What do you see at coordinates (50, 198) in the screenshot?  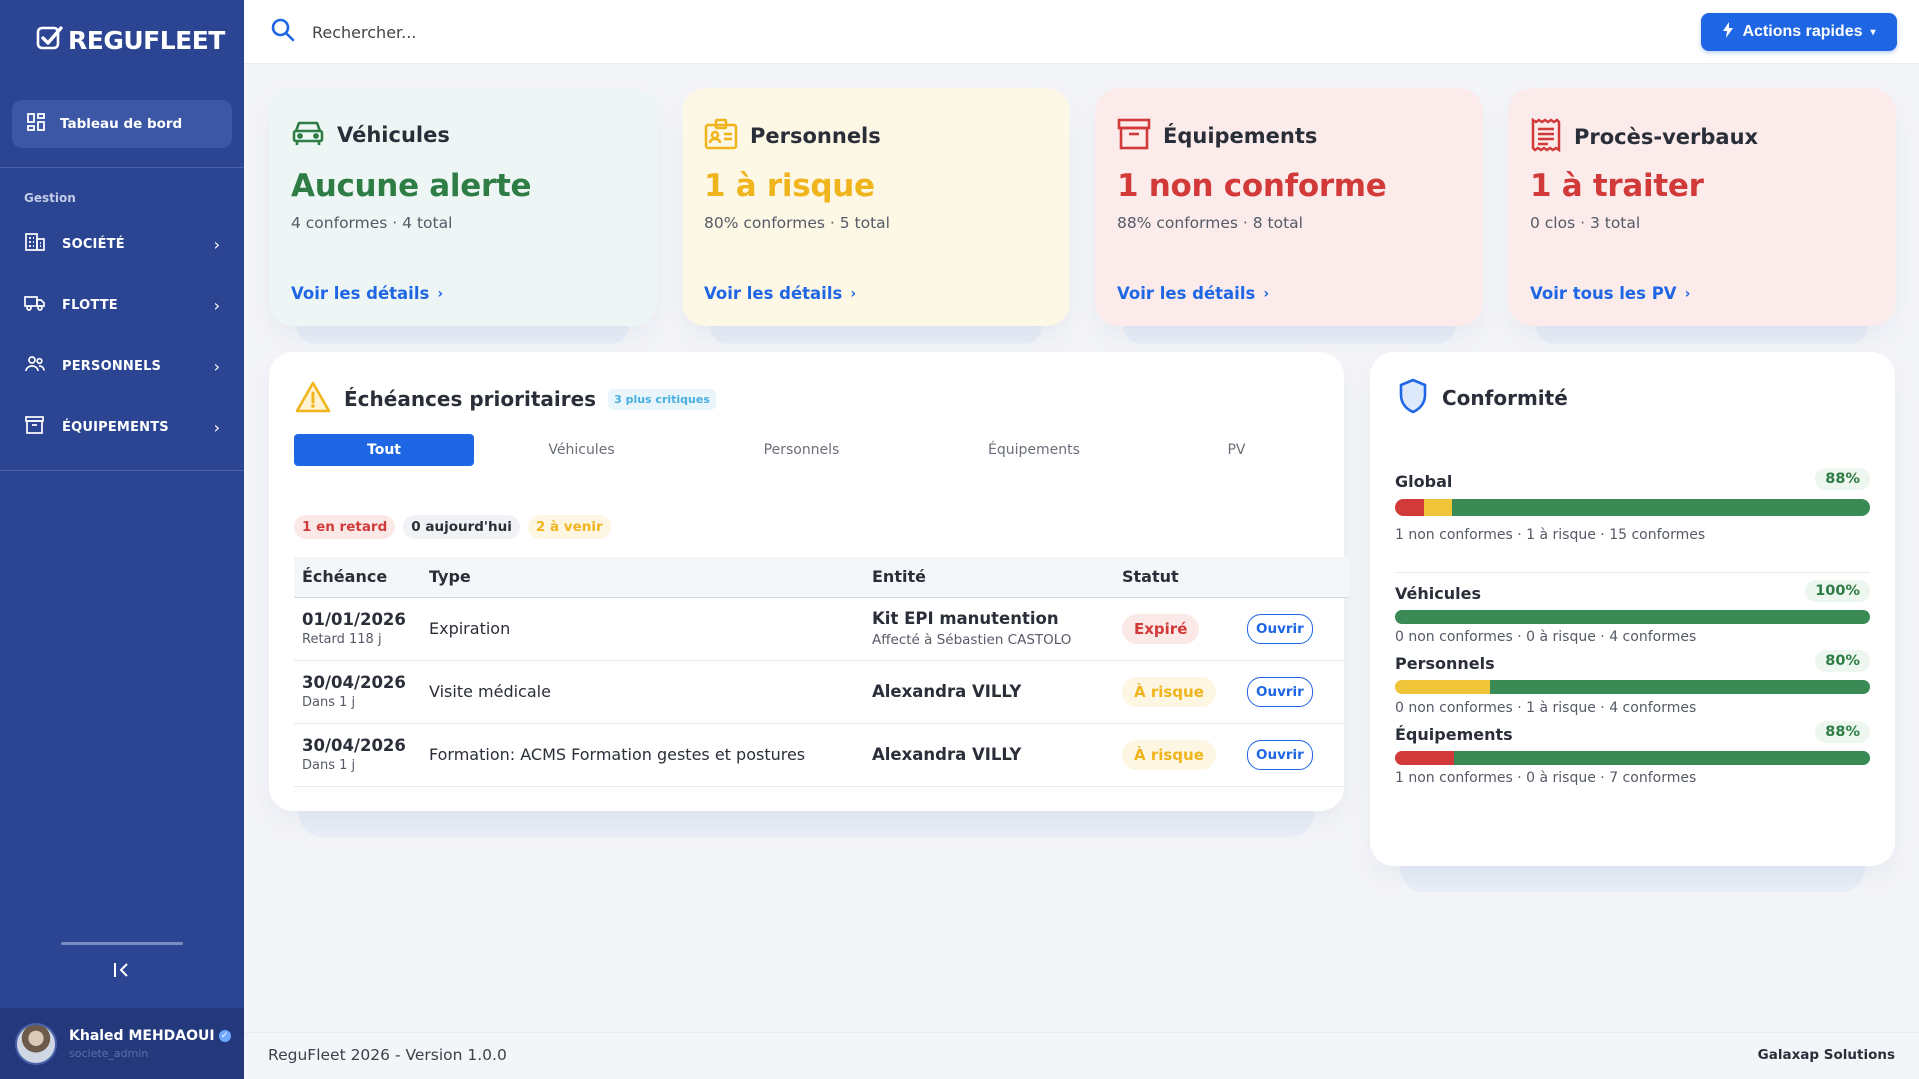 I see `sidebar-section-title: Gestion` at bounding box center [50, 198].